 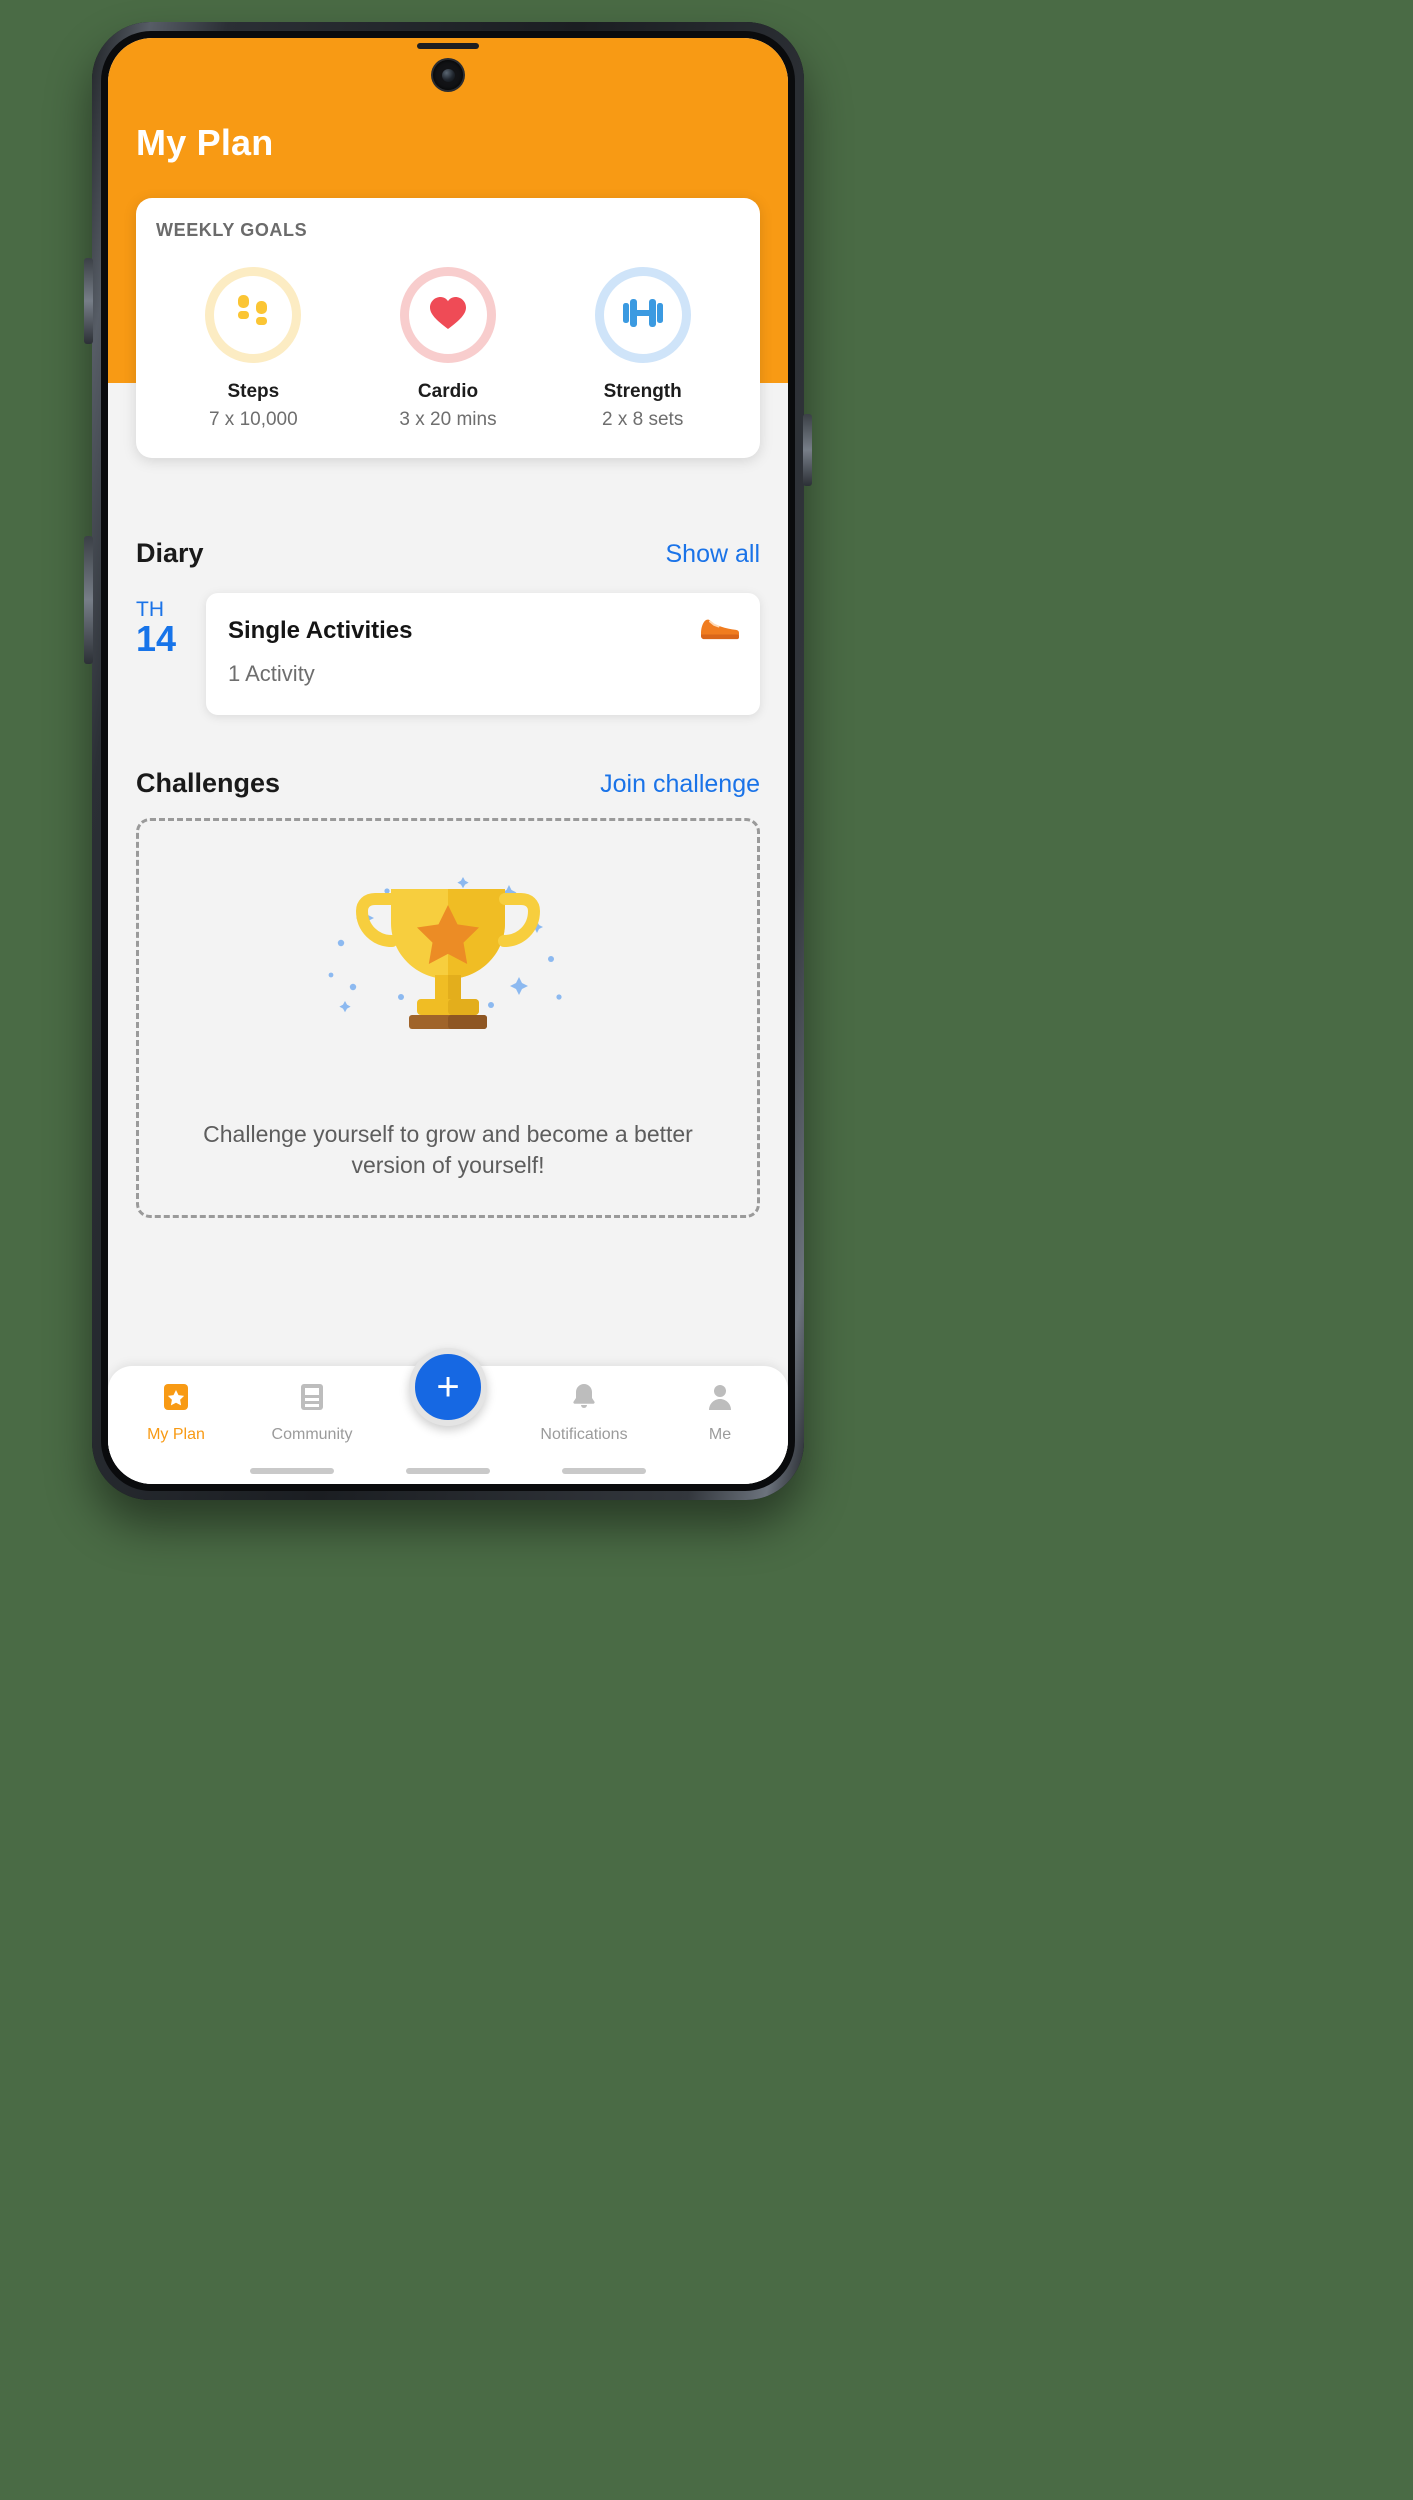 I want to click on goal-ring-strength, so click(x=642, y=315).